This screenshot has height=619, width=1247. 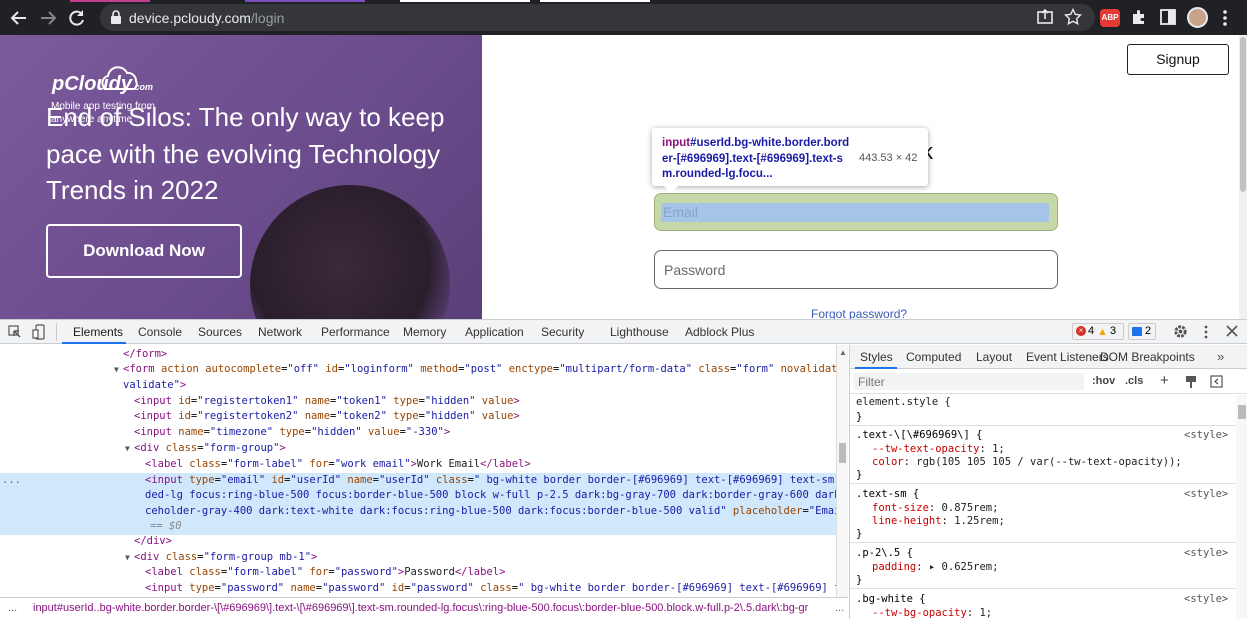 What do you see at coordinates (1073, 19) in the screenshot?
I see `bookmark-star-icon` at bounding box center [1073, 19].